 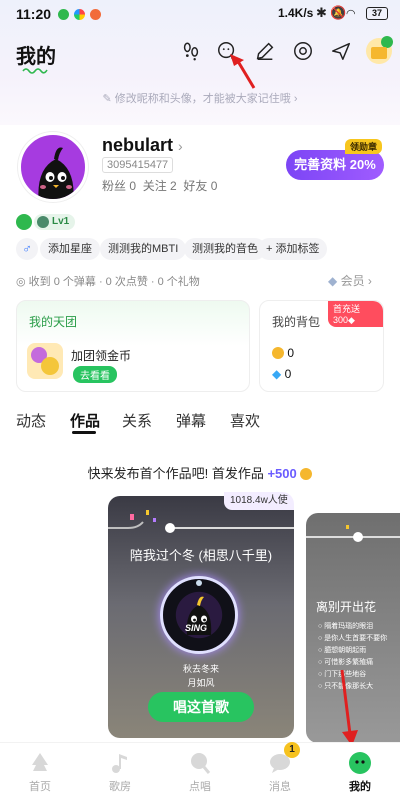 I want to click on tag-mbti-test: 测测我的MBTI, so click(x=143, y=249).